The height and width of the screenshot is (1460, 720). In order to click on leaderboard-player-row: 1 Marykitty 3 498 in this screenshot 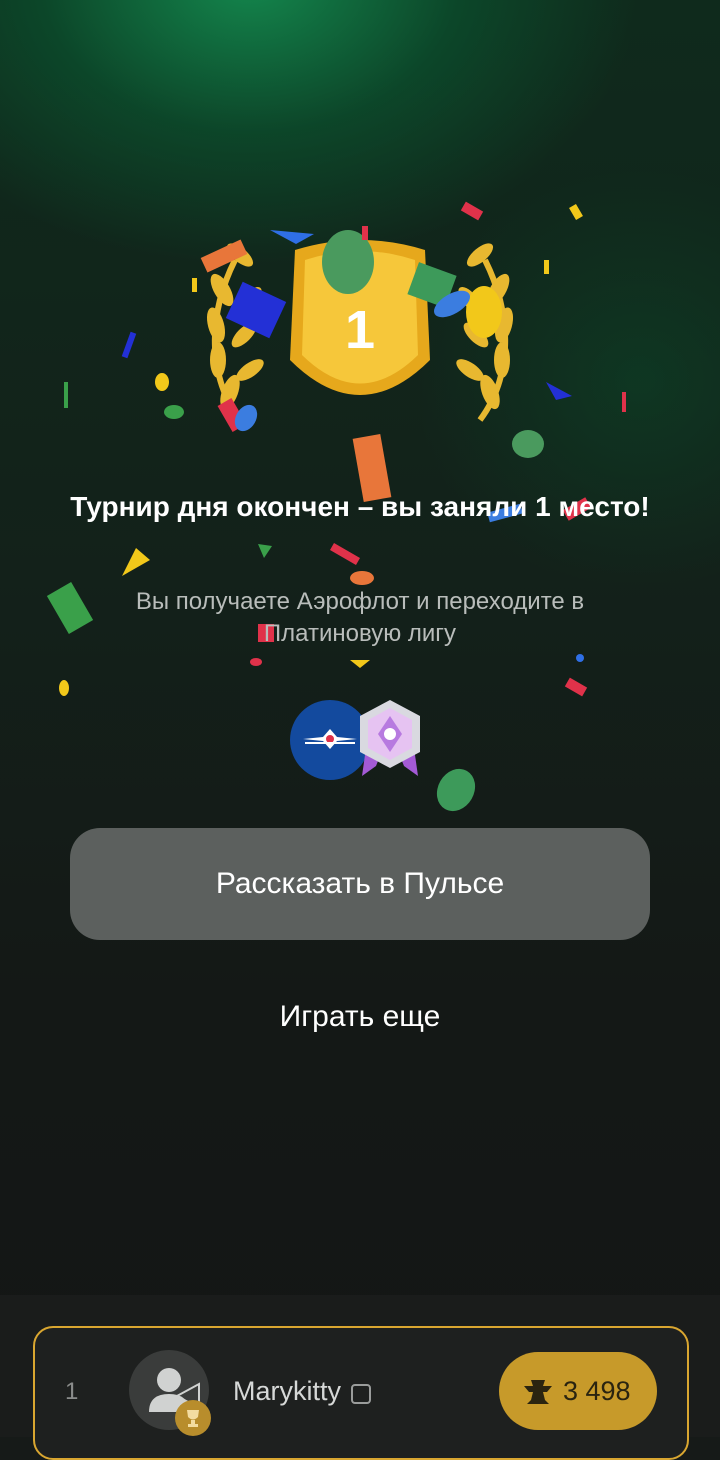, I will do `click(361, 1393)`.